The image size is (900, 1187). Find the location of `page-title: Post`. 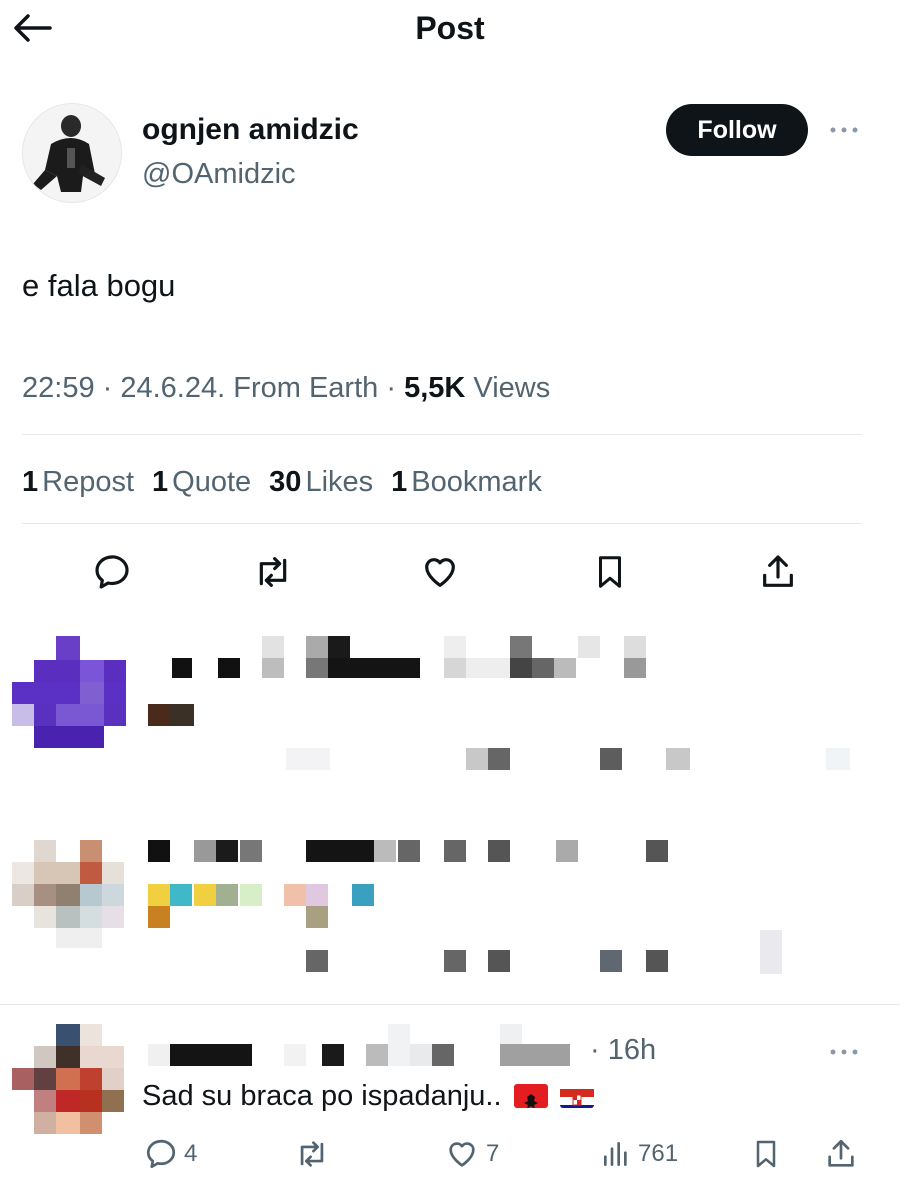

page-title: Post is located at coordinates (450, 28).